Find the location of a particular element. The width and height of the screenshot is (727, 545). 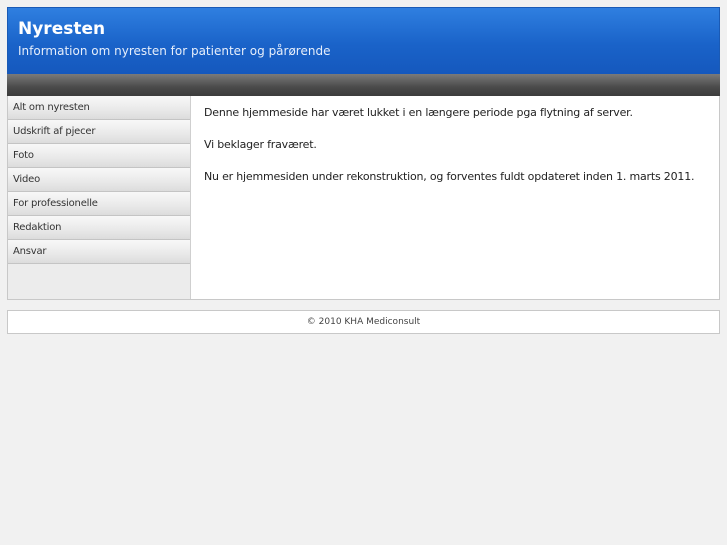

site-title: Nyresten is located at coordinates (61, 29).